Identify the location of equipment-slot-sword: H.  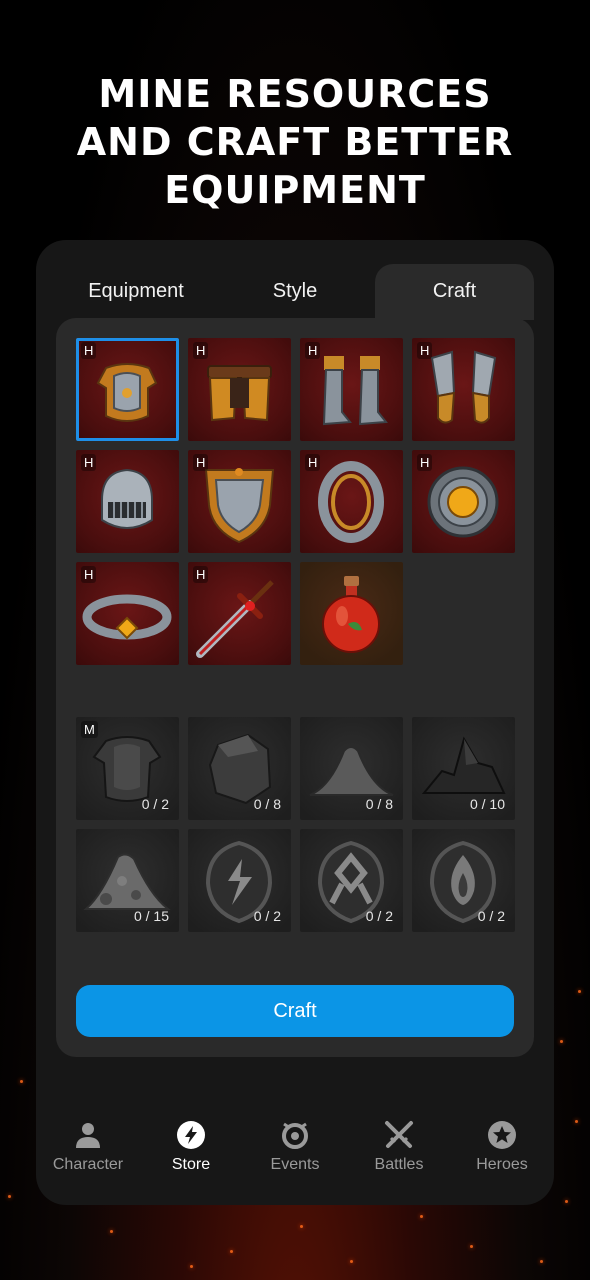
(239, 613).